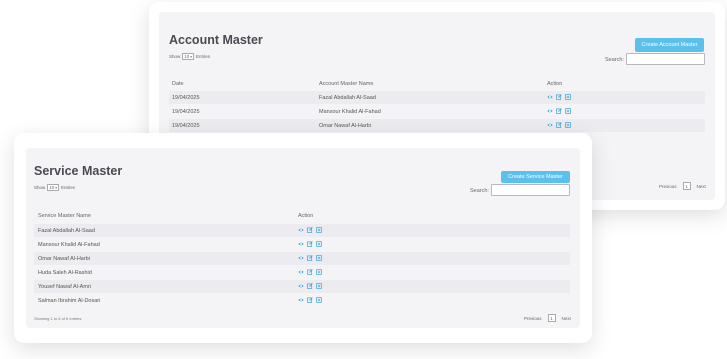 This screenshot has width=727, height=359. What do you see at coordinates (346, 84) in the screenshot?
I see `column-header-name: Account Master Name` at bounding box center [346, 84].